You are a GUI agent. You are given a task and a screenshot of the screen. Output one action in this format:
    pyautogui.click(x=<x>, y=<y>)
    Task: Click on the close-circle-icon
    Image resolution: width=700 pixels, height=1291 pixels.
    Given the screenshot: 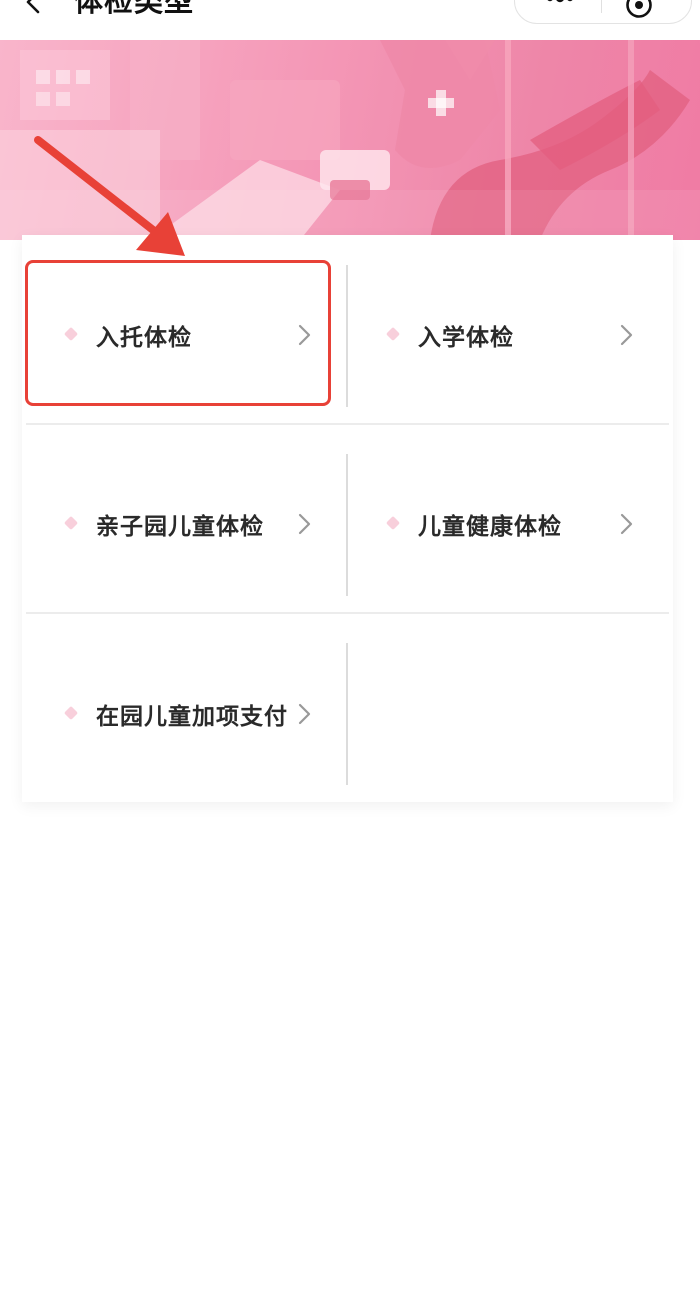 What is the action you would take?
    pyautogui.click(x=639, y=9)
    